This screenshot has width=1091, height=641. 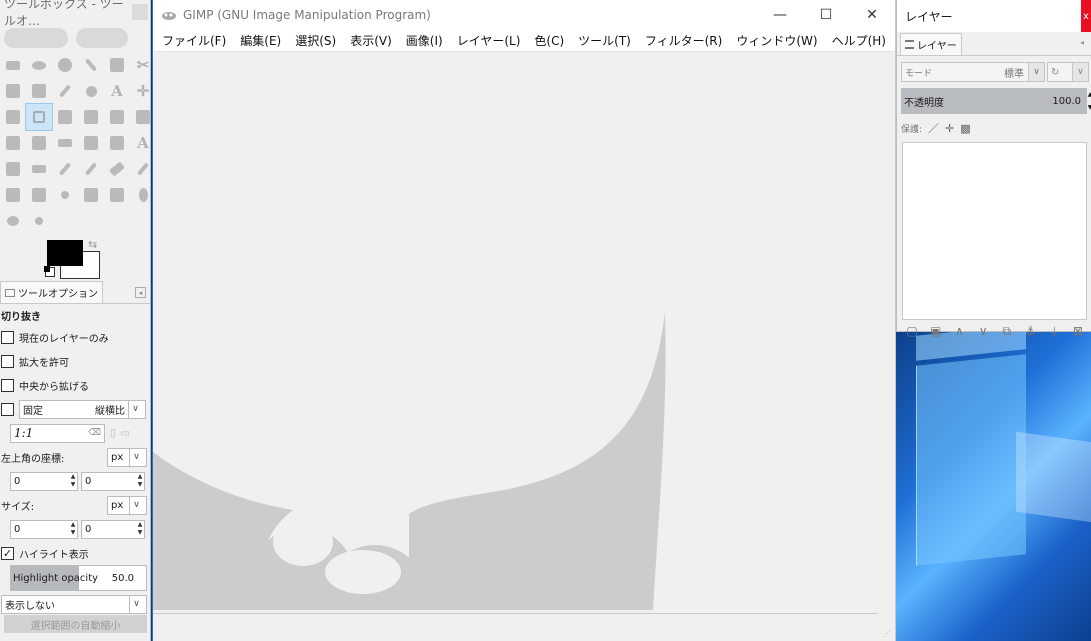 What do you see at coordinates (113, 481) in the screenshot?
I see `position-y-input: 0 ▲ ▼` at bounding box center [113, 481].